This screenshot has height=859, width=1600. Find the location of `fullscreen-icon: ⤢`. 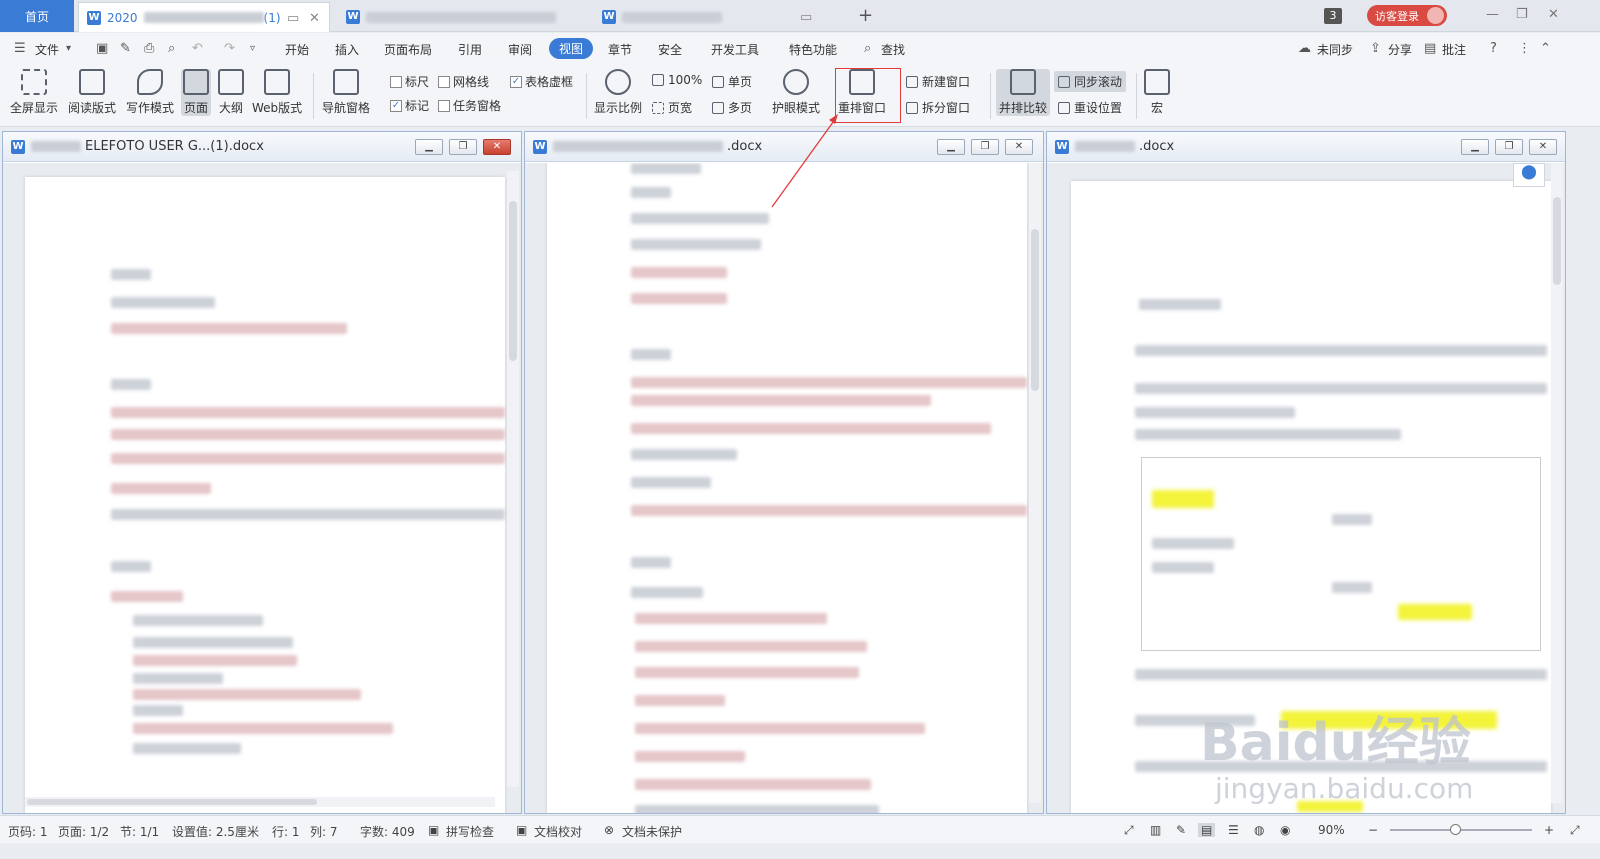

fullscreen-icon: ⤢ is located at coordinates (1129, 830).